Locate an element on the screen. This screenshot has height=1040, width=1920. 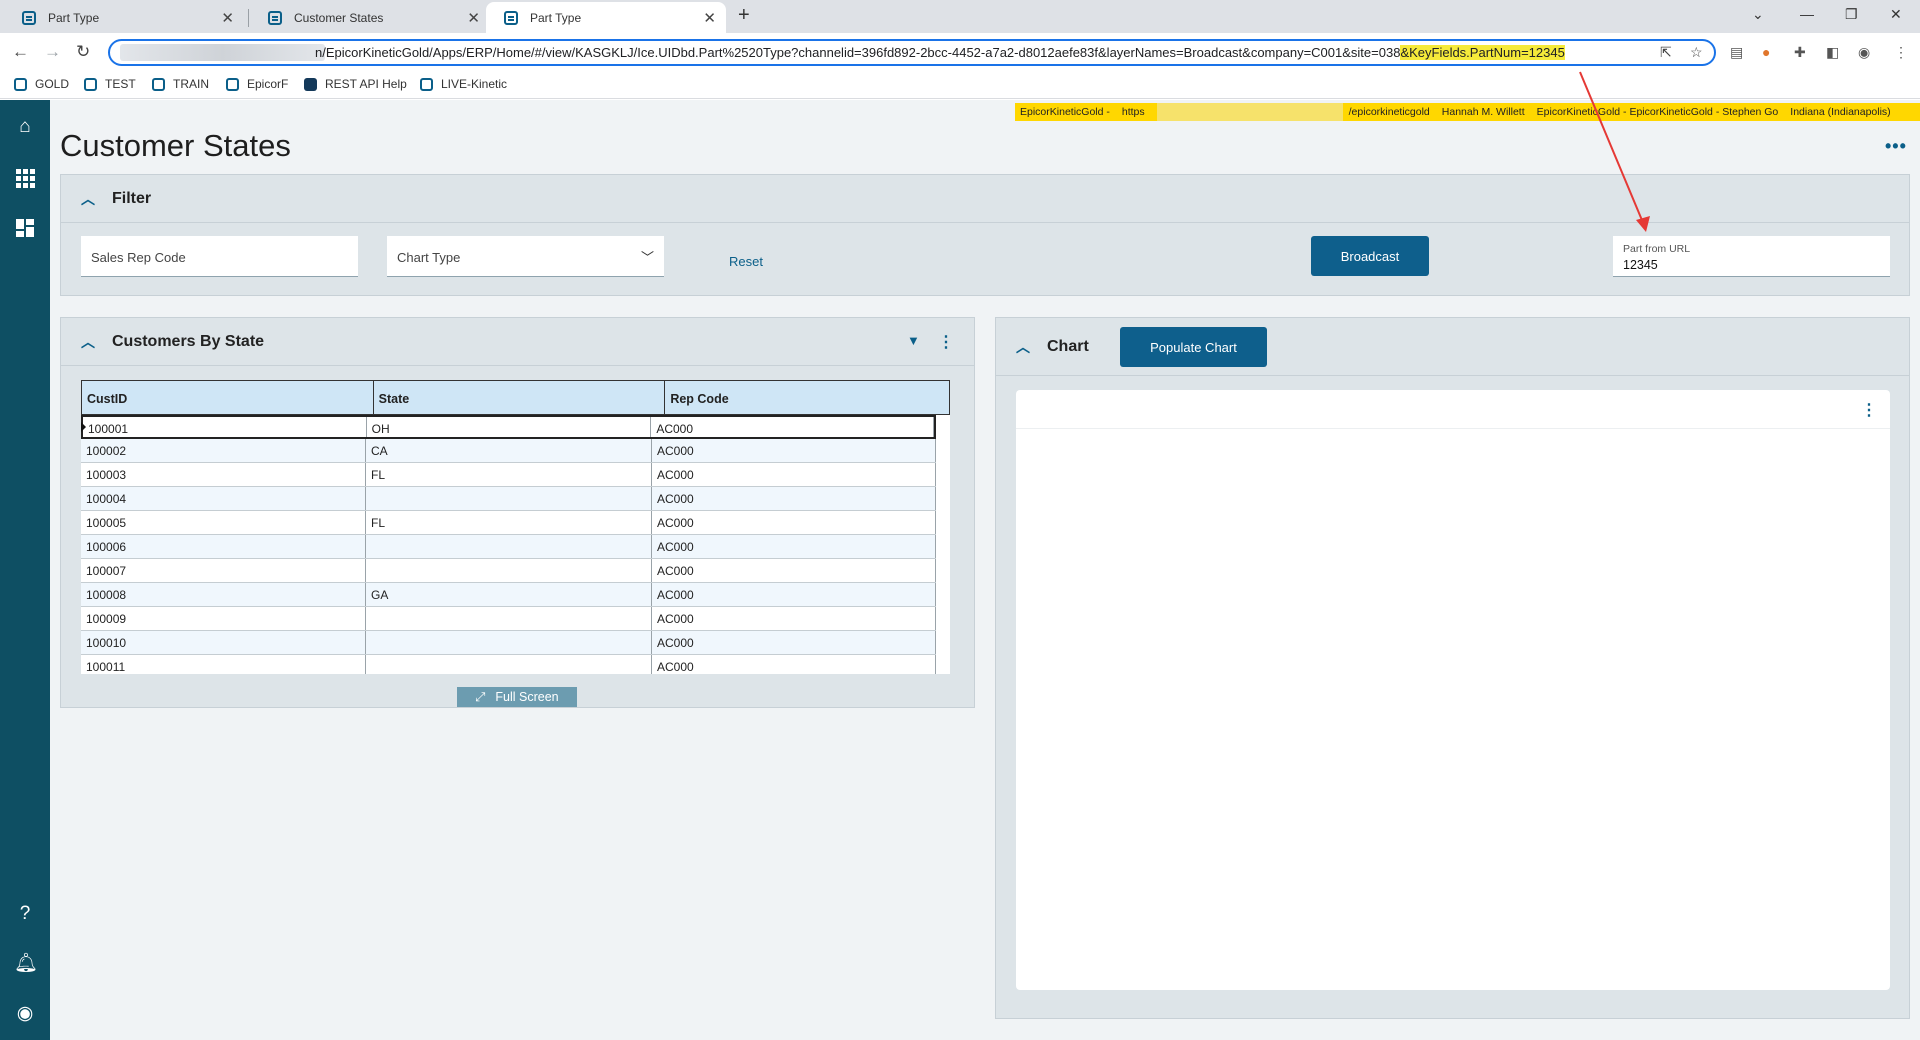
bell-icon: 🔔︎ is located at coordinates (26, 964).